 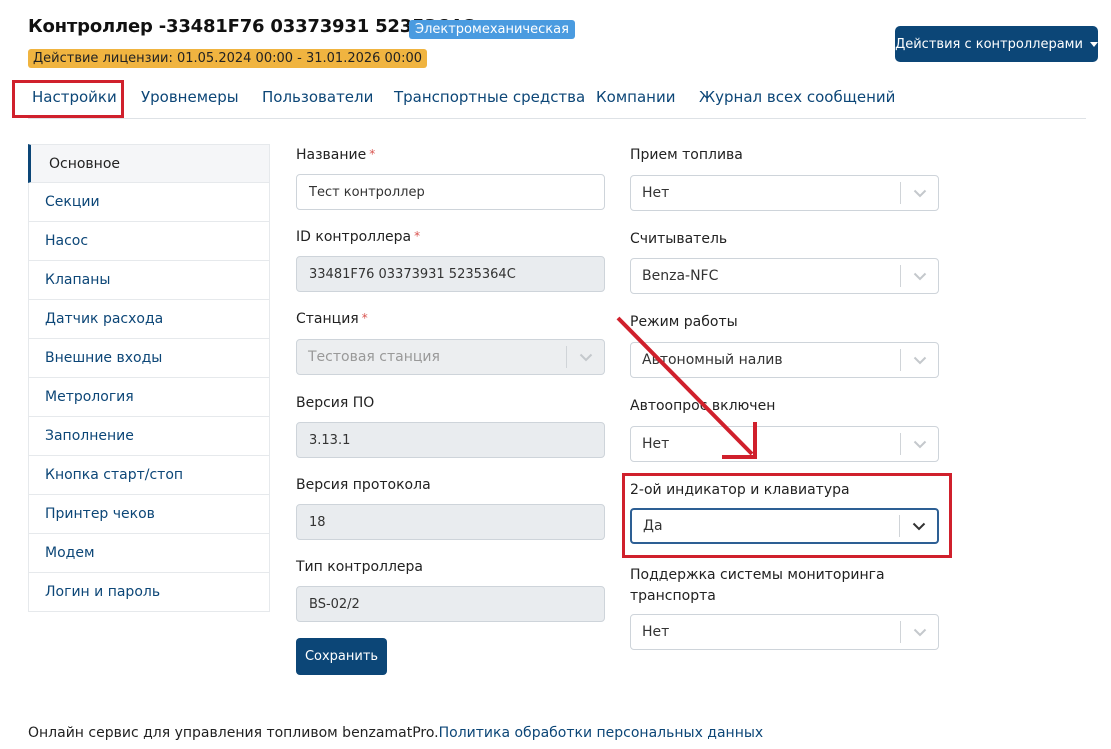 I want to click on tab-companies: Компании, so click(x=635, y=97).